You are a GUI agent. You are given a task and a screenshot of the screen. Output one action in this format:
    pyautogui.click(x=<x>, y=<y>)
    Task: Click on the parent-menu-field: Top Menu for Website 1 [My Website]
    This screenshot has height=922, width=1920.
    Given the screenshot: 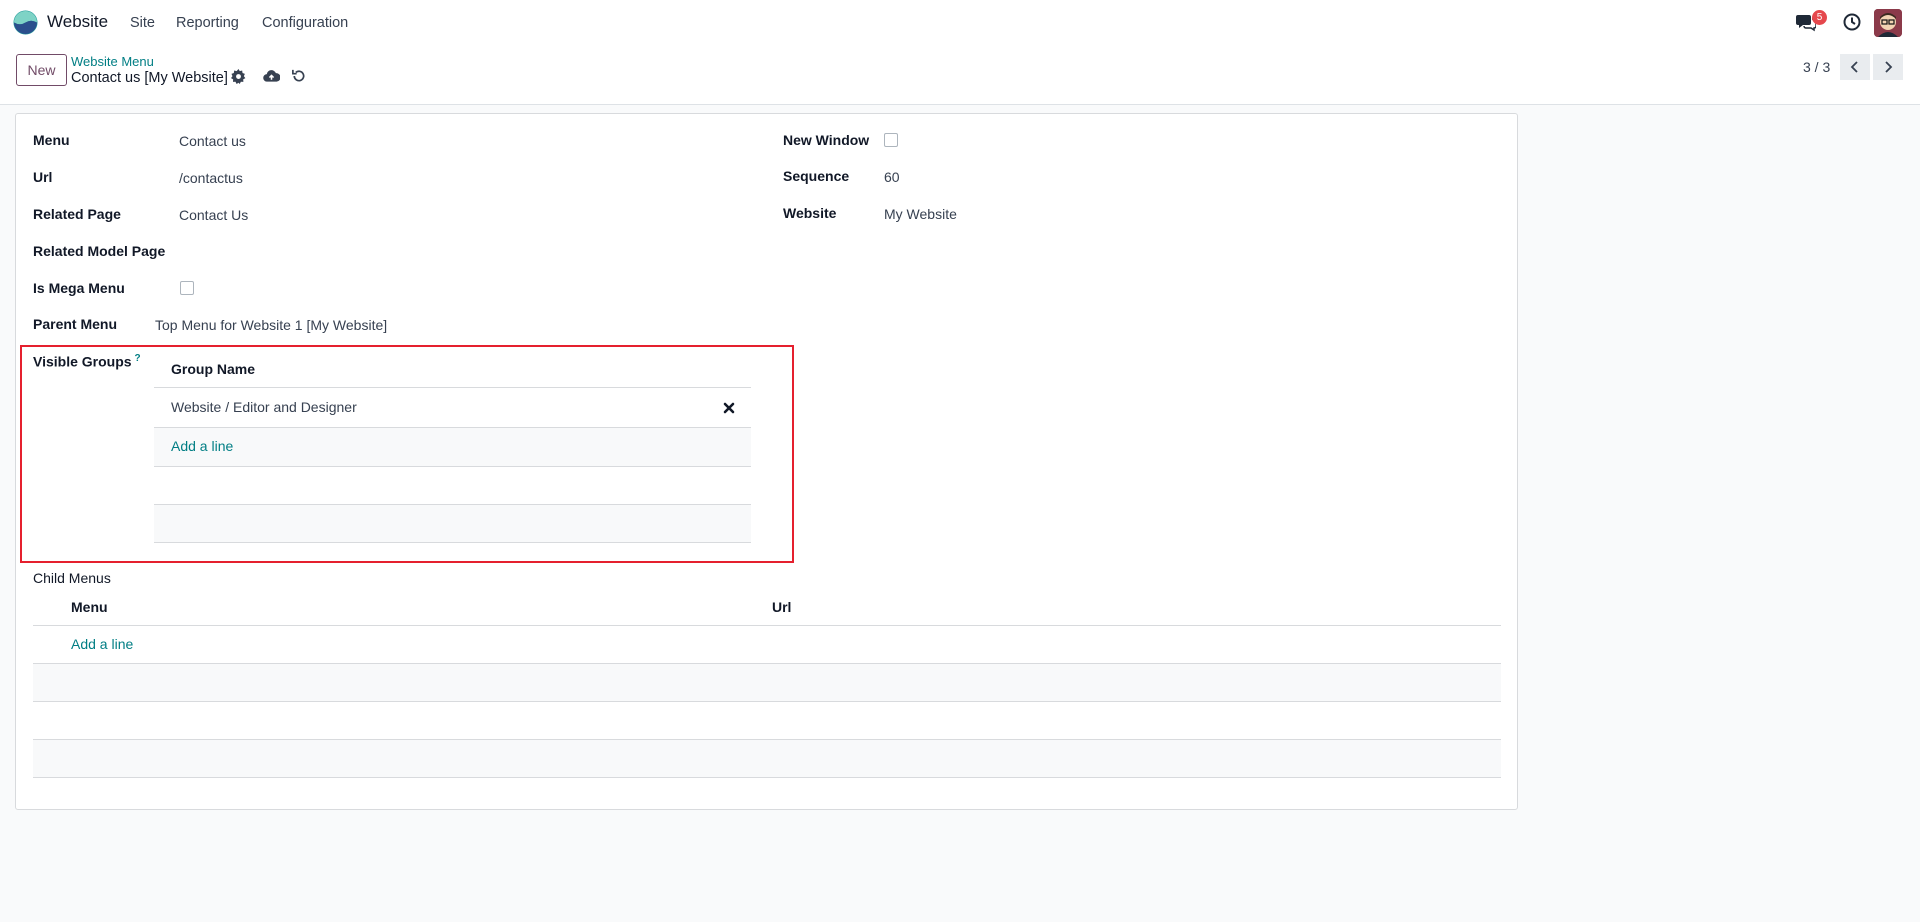 What is the action you would take?
    pyautogui.click(x=271, y=325)
    